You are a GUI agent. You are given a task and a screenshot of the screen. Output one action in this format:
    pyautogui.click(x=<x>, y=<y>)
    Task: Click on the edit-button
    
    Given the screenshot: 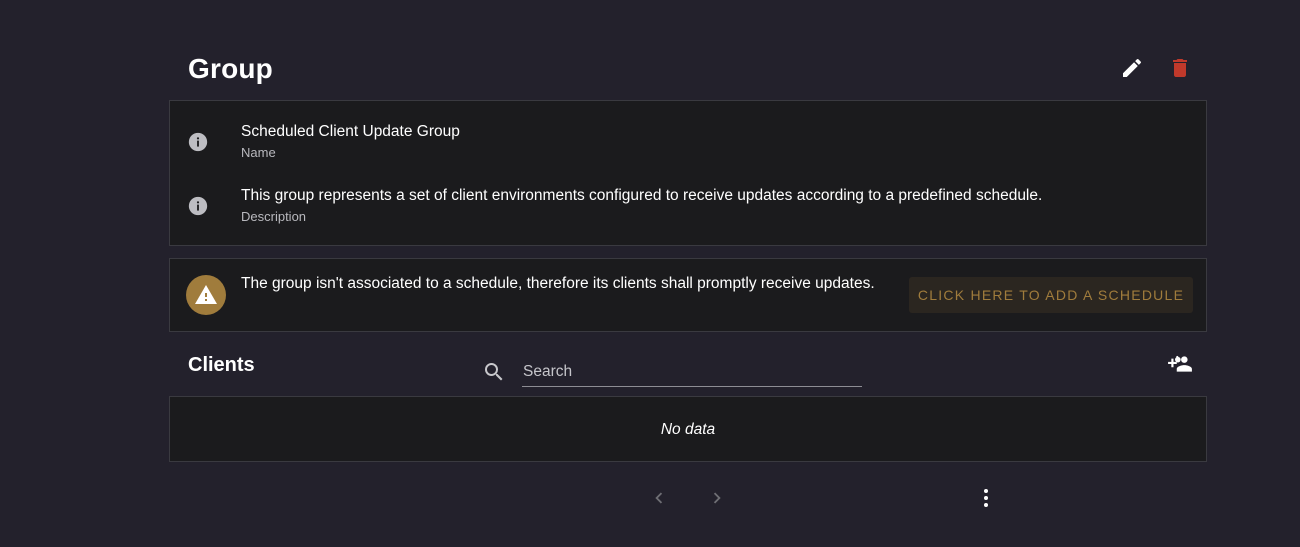 What is the action you would take?
    pyautogui.click(x=1132, y=68)
    